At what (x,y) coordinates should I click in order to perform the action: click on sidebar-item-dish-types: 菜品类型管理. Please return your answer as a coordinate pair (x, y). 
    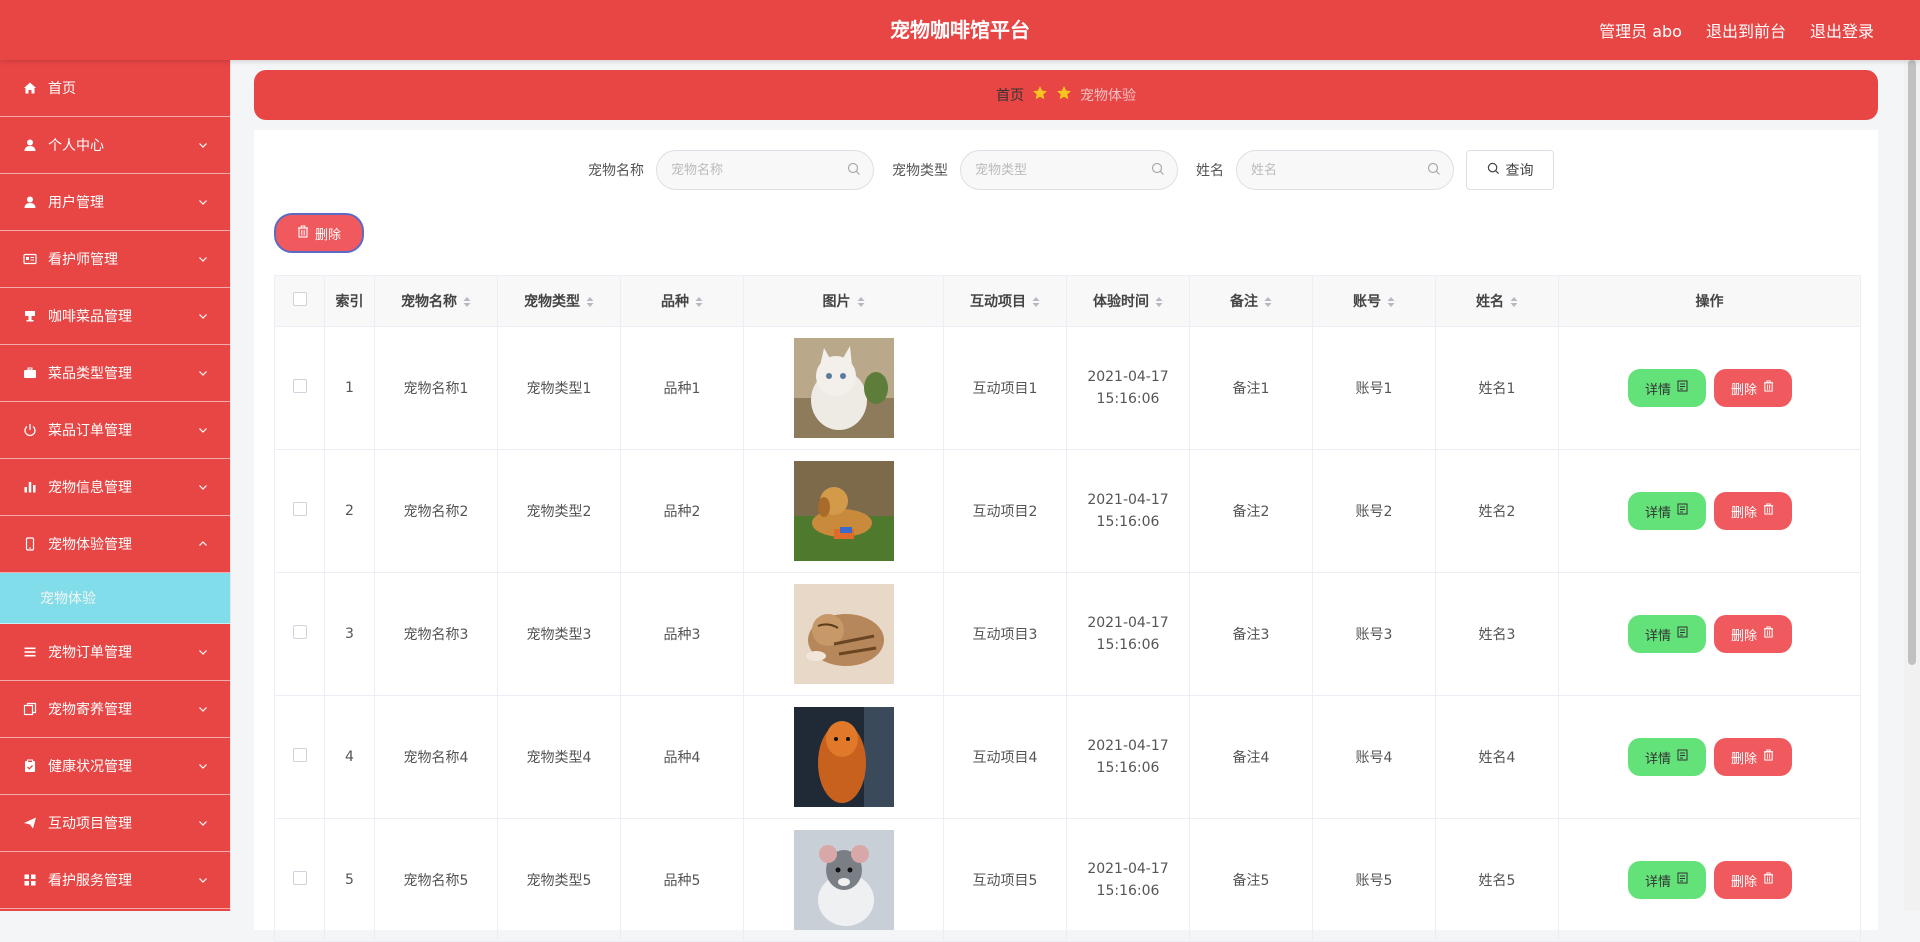
    Looking at the image, I should click on (115, 373).